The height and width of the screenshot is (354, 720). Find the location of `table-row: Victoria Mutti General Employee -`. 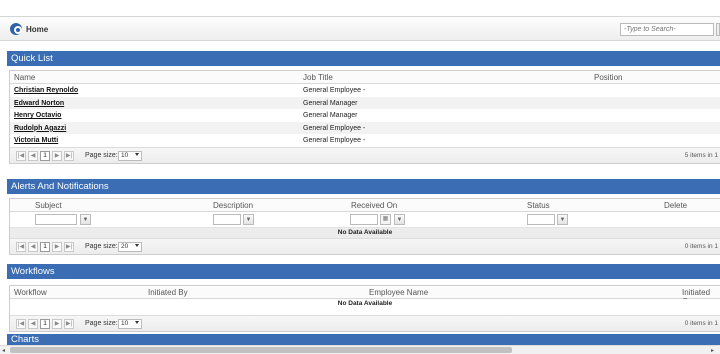

table-row: Victoria Mutti General Employee - is located at coordinates (365, 140).